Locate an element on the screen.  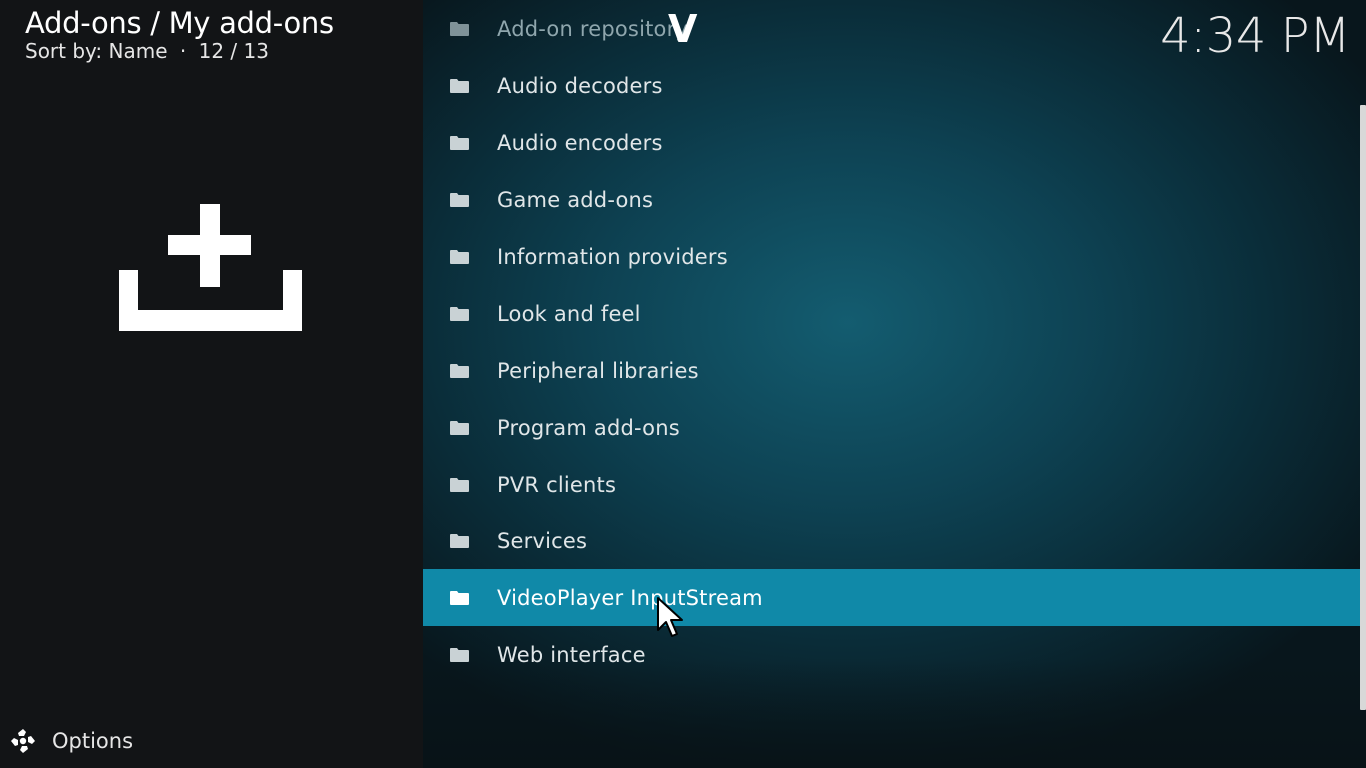
list-item-label: Services is located at coordinates (542, 540).